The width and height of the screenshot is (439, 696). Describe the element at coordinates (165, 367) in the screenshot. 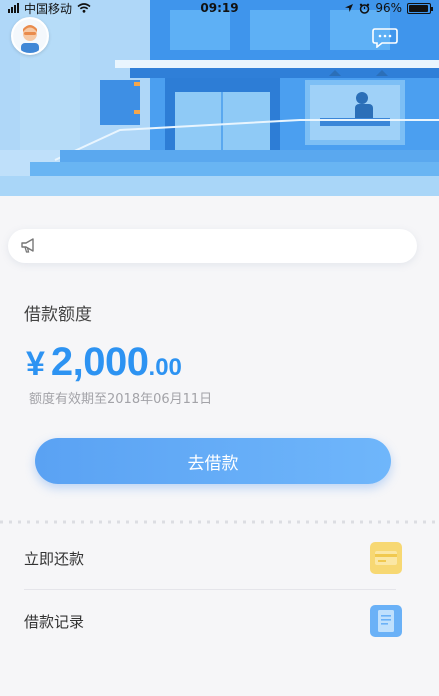

I see `amount-decimal: .00` at that location.